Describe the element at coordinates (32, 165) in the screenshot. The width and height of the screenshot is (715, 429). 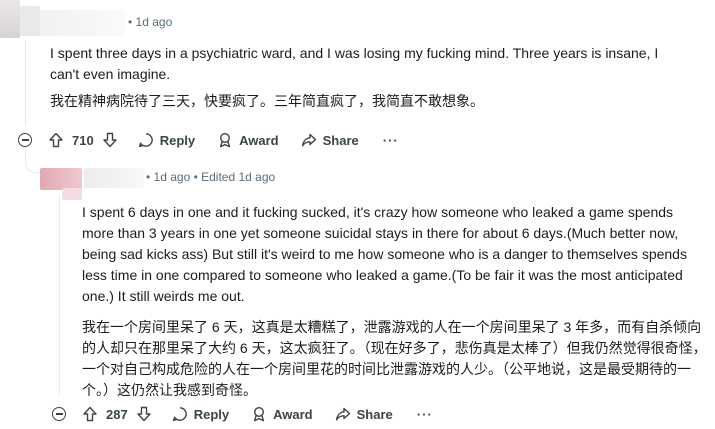
I see `thread-connector` at that location.